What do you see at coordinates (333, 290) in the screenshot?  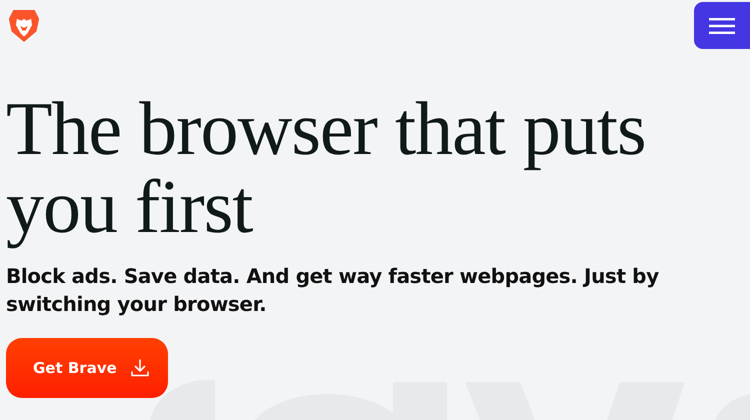 I see `subtitle: Block ads. Save data. And get way faster webpages. Just by switching your browser.` at bounding box center [333, 290].